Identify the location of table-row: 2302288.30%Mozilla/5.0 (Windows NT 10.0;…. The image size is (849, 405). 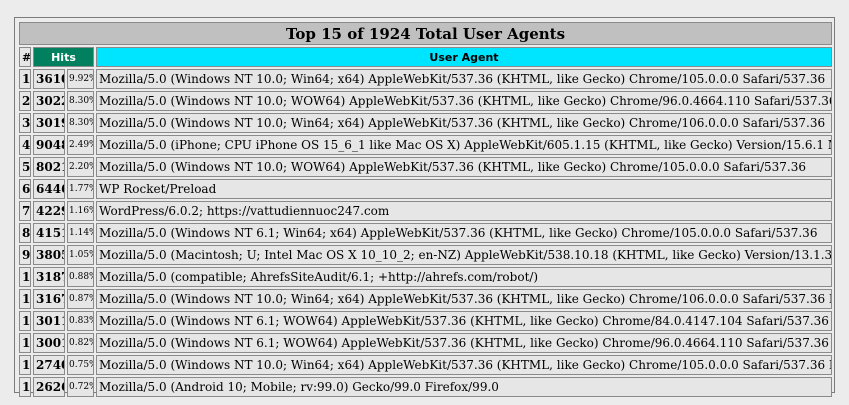
(425, 101).